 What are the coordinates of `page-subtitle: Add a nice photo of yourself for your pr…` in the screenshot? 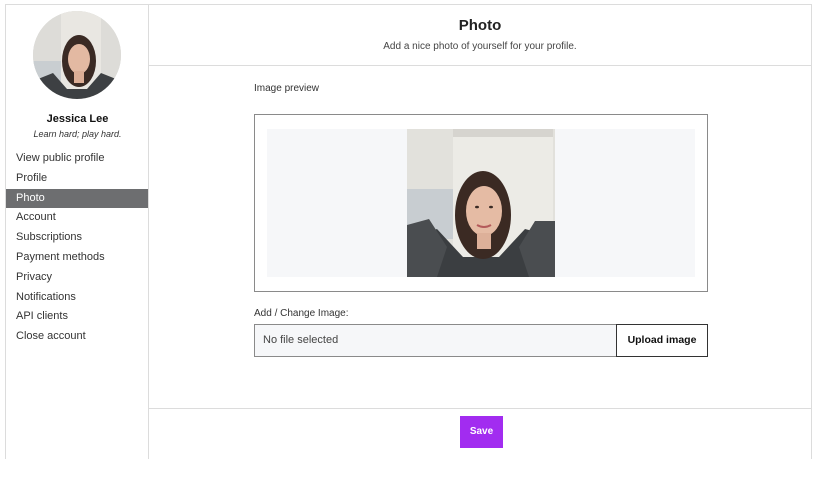 It's located at (480, 46).